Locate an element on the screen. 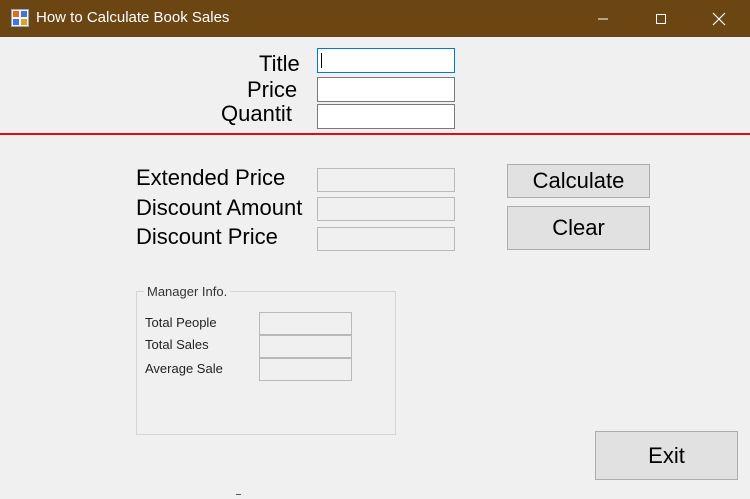 The height and width of the screenshot is (499, 750). price-label: Price is located at coordinates (272, 89).